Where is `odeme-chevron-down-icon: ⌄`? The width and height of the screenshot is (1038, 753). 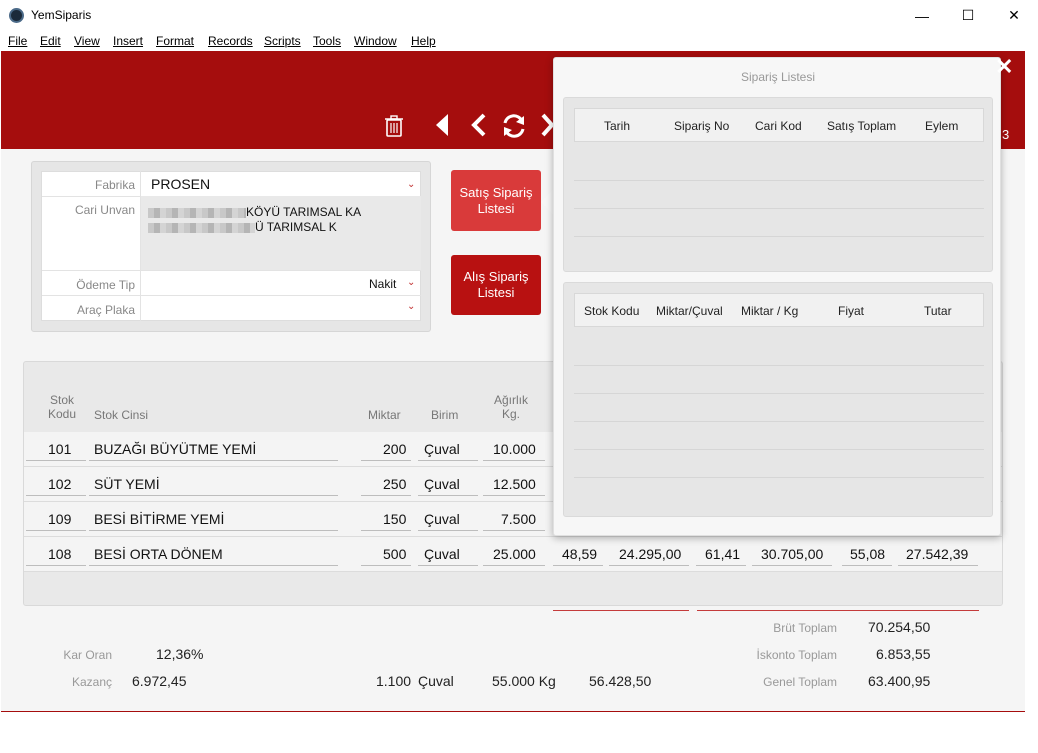 odeme-chevron-down-icon: ⌄ is located at coordinates (411, 282).